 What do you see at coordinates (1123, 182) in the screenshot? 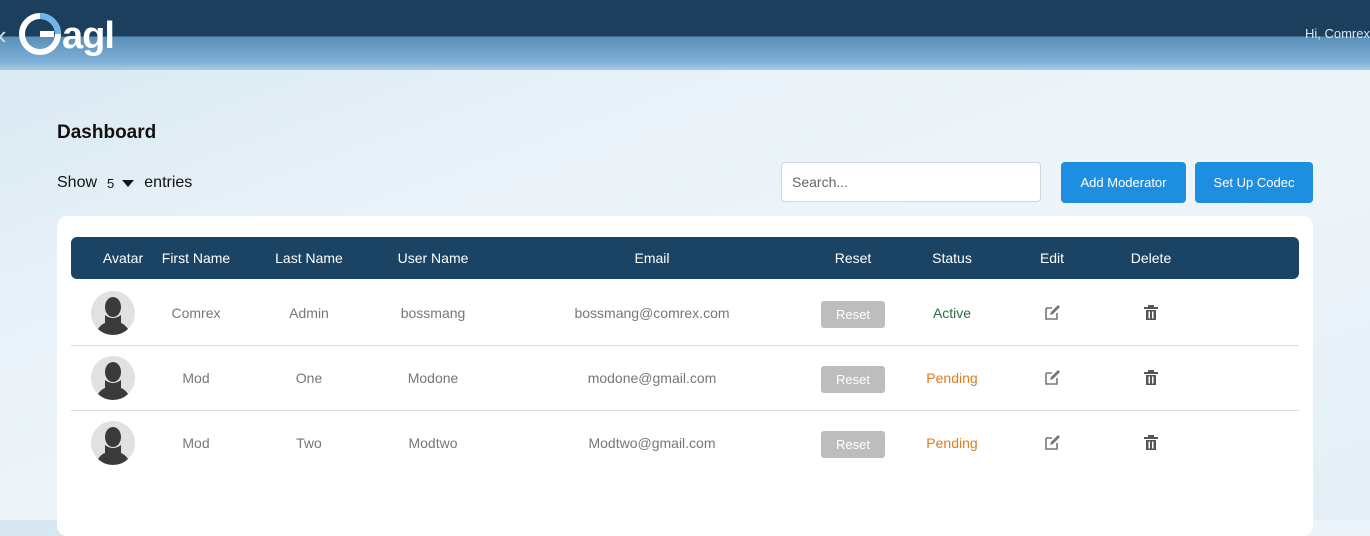
I see `add-moderator-button: Add Moderator` at bounding box center [1123, 182].